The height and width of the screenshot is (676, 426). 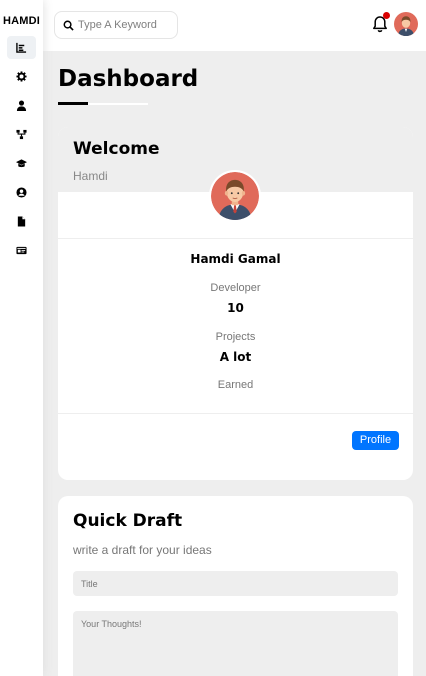 What do you see at coordinates (235, 337) in the screenshot?
I see `projects-label: Projects` at bounding box center [235, 337].